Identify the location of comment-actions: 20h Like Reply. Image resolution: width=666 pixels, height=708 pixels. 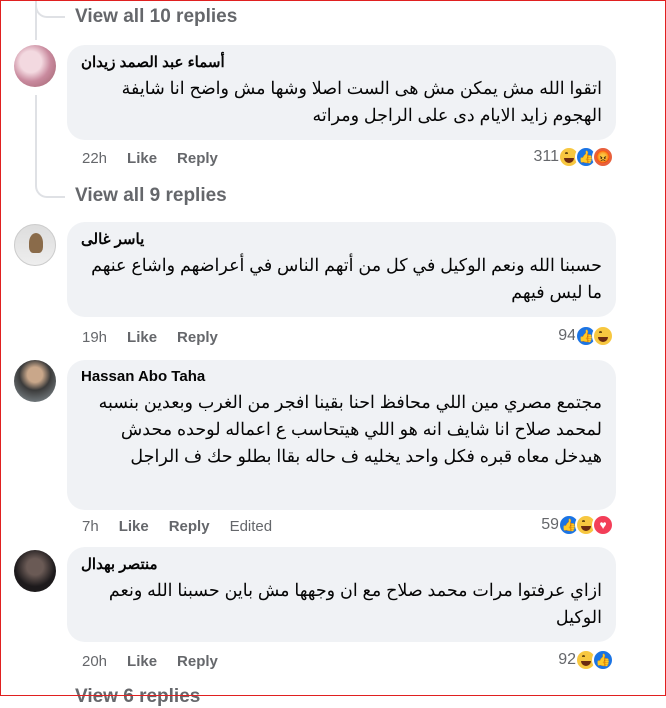
(150, 661).